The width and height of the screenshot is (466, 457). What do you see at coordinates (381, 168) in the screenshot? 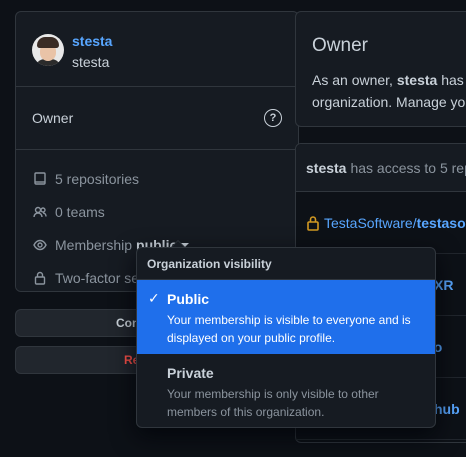
I see `access-header: stestahas access to 5 repo` at bounding box center [381, 168].